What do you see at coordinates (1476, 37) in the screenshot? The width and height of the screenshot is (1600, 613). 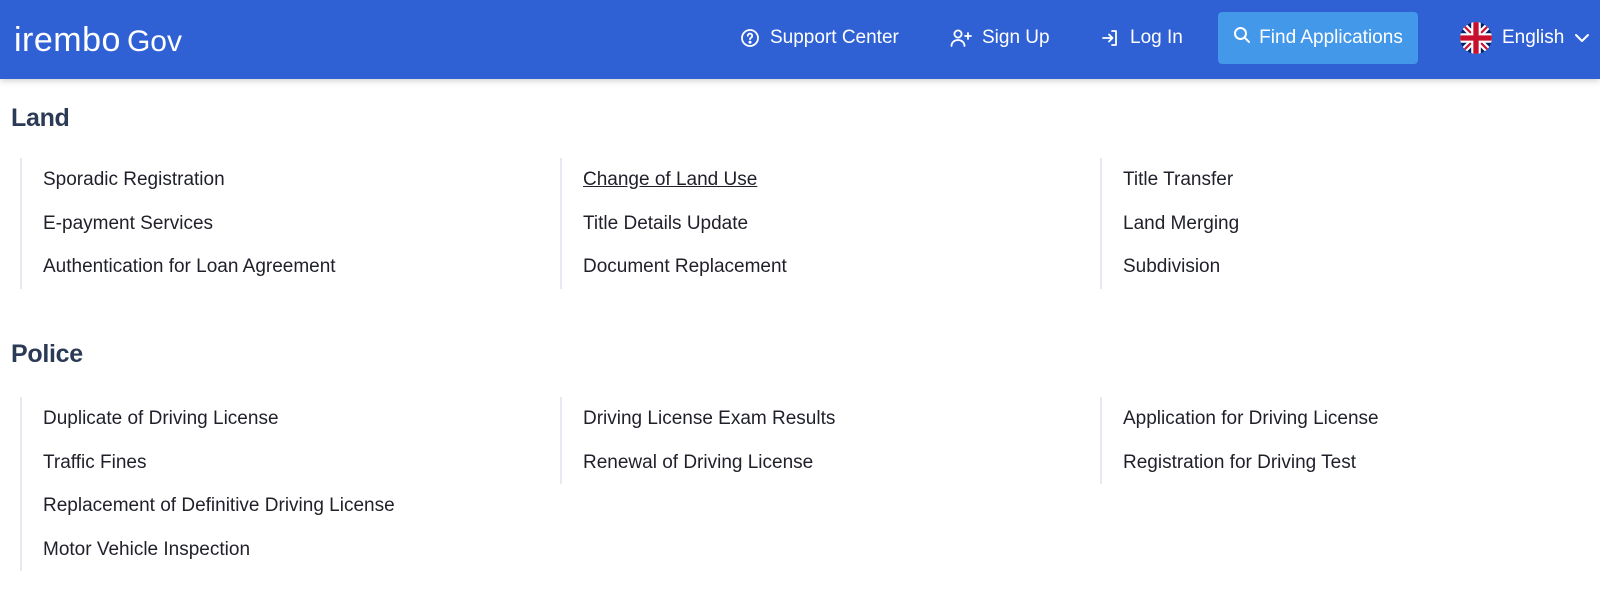 I see `uk-flag-icon` at bounding box center [1476, 37].